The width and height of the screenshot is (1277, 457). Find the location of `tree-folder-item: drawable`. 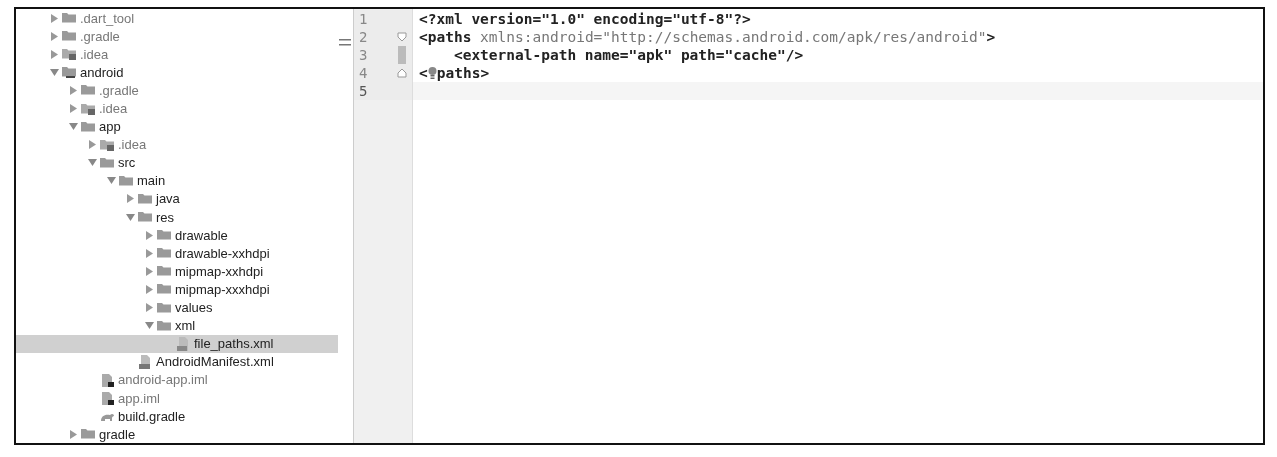

tree-folder-item: drawable is located at coordinates (177, 235).